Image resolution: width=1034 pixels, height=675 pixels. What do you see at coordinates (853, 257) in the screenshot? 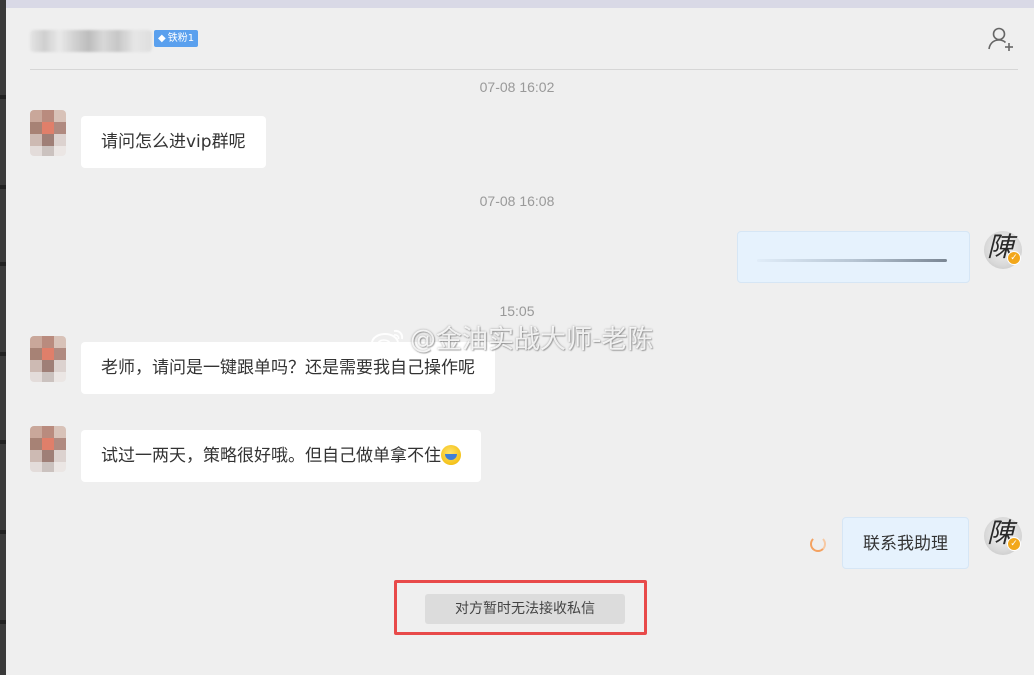
I see `outgoing-message-redacted` at bounding box center [853, 257].